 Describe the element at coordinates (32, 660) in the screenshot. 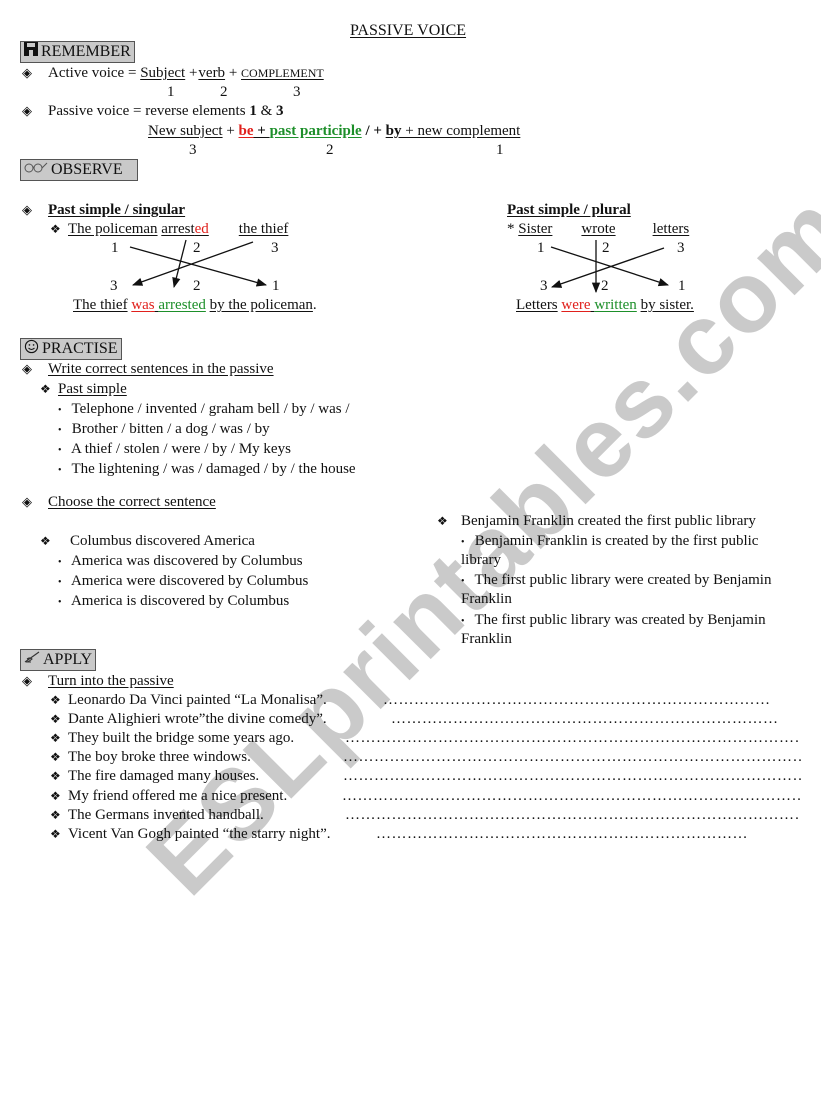

I see `writing-hand-icon` at that location.